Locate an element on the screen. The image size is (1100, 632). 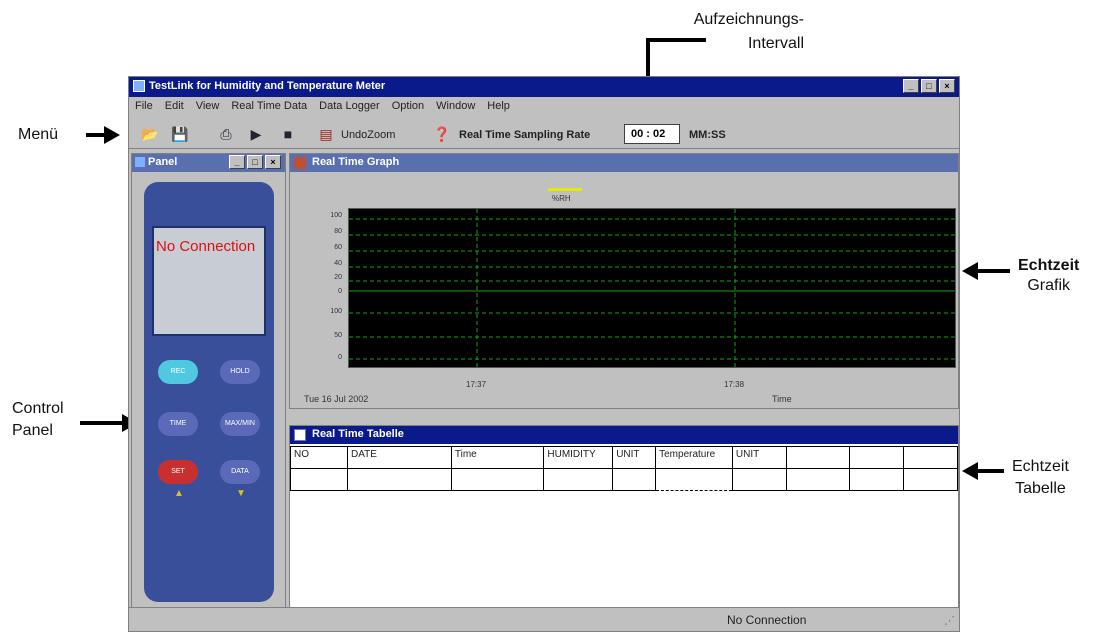
lcd-display: No Connection is located at coordinates (209, 281).